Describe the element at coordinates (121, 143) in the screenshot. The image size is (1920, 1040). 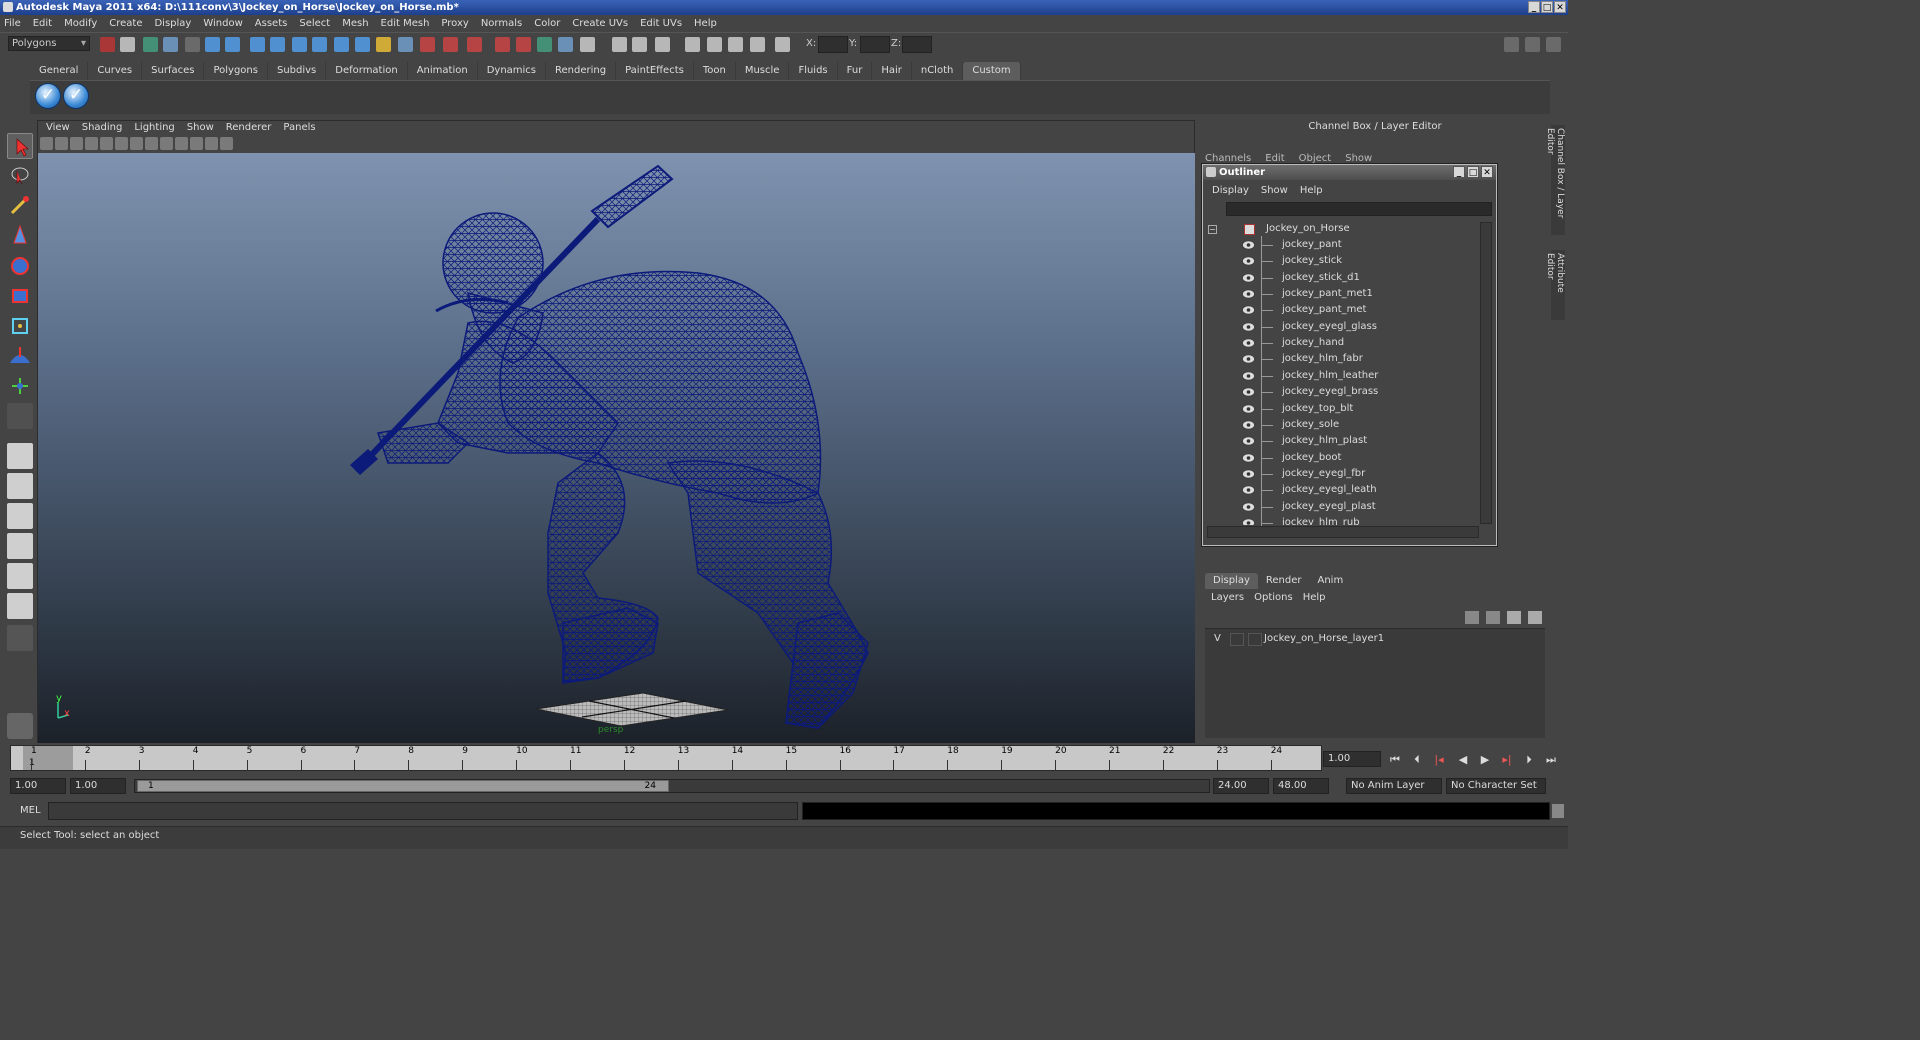
I see `grid-toggle-icon` at that location.